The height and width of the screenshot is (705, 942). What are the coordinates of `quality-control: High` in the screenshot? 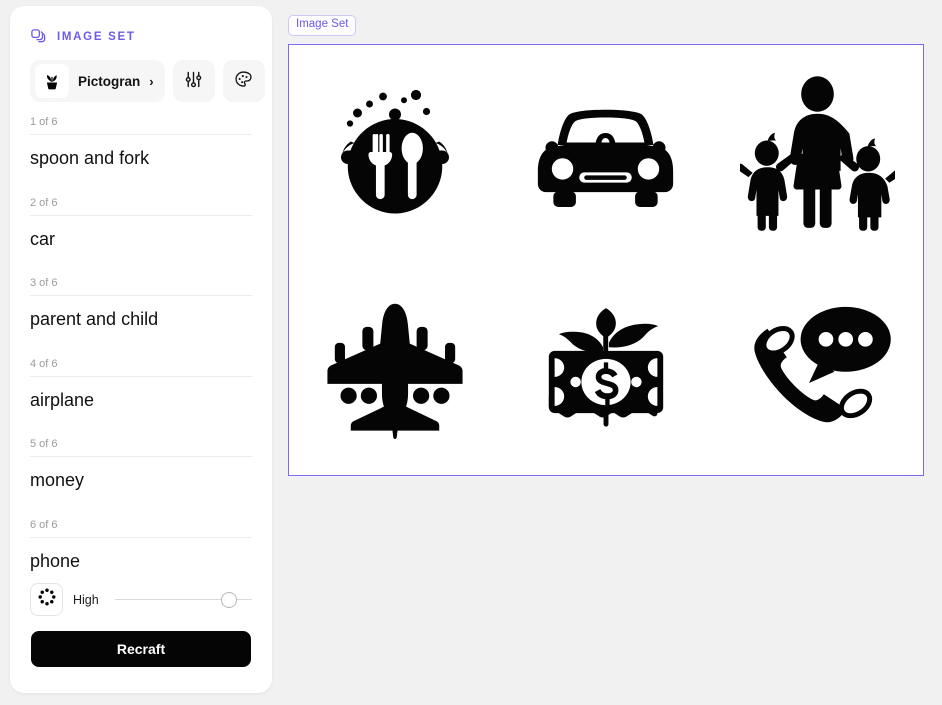 It's located at (141, 599).